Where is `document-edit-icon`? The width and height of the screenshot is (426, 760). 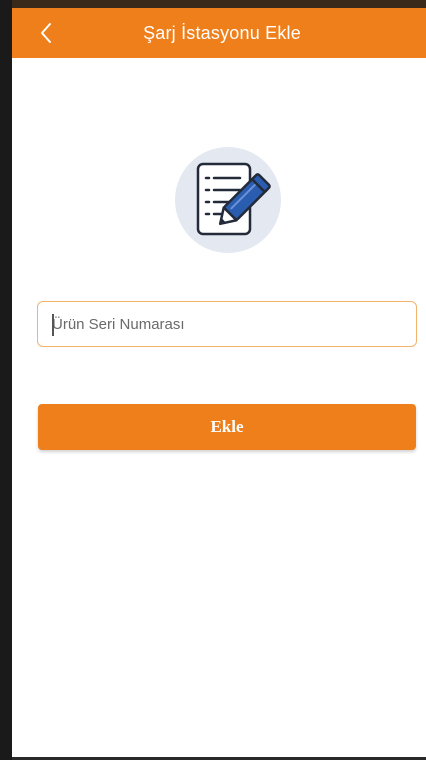
document-edit-icon is located at coordinates (228, 200).